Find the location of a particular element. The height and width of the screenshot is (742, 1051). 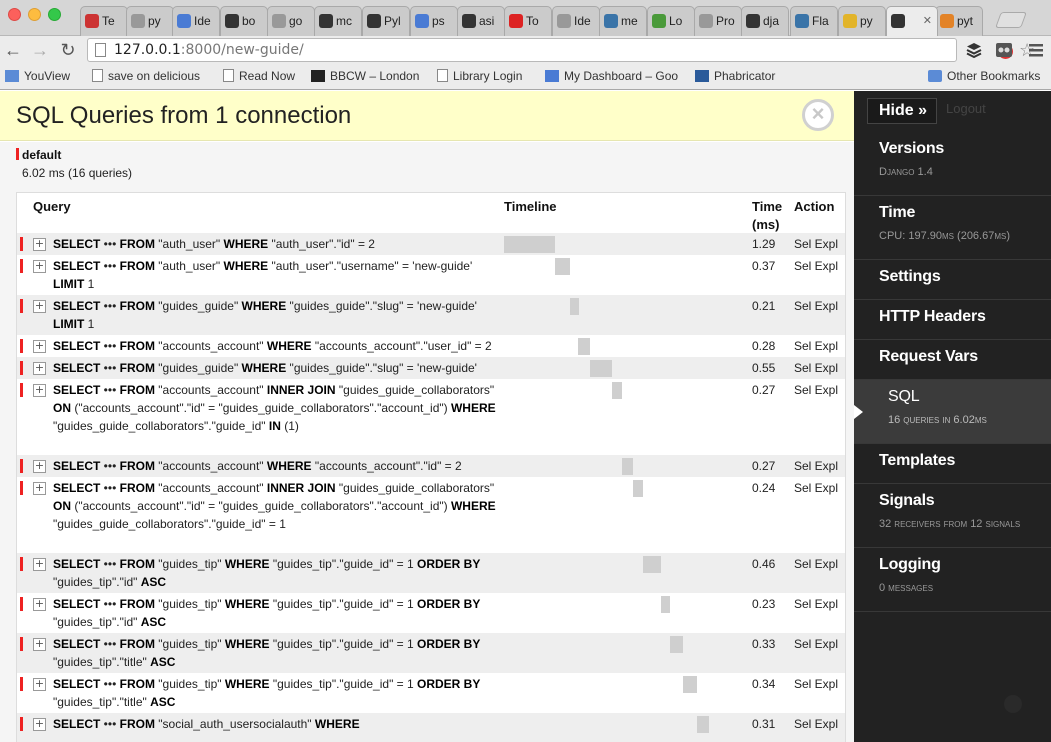

sidebar-item-logging: Logging 0 messages is located at coordinates (952, 580).